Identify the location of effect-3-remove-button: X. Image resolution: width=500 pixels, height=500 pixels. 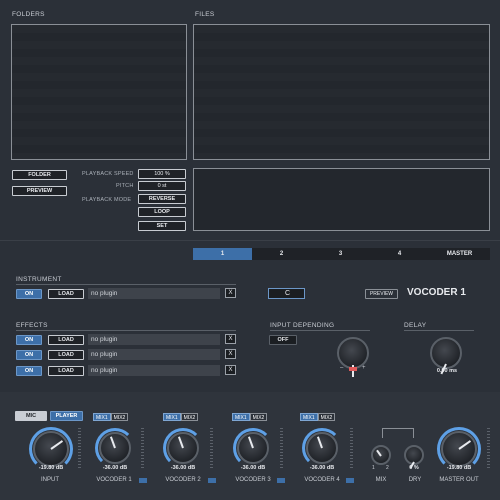
(230, 370).